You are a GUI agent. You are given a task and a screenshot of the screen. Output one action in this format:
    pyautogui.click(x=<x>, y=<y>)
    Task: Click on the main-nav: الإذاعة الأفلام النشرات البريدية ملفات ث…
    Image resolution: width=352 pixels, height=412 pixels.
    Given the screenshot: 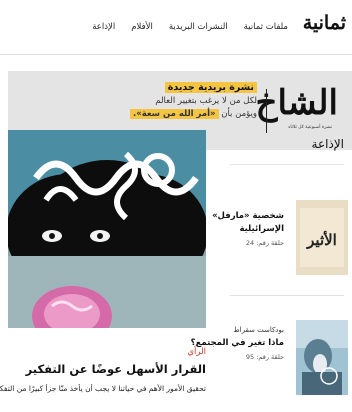 What is the action you would take?
    pyautogui.click(x=190, y=27)
    